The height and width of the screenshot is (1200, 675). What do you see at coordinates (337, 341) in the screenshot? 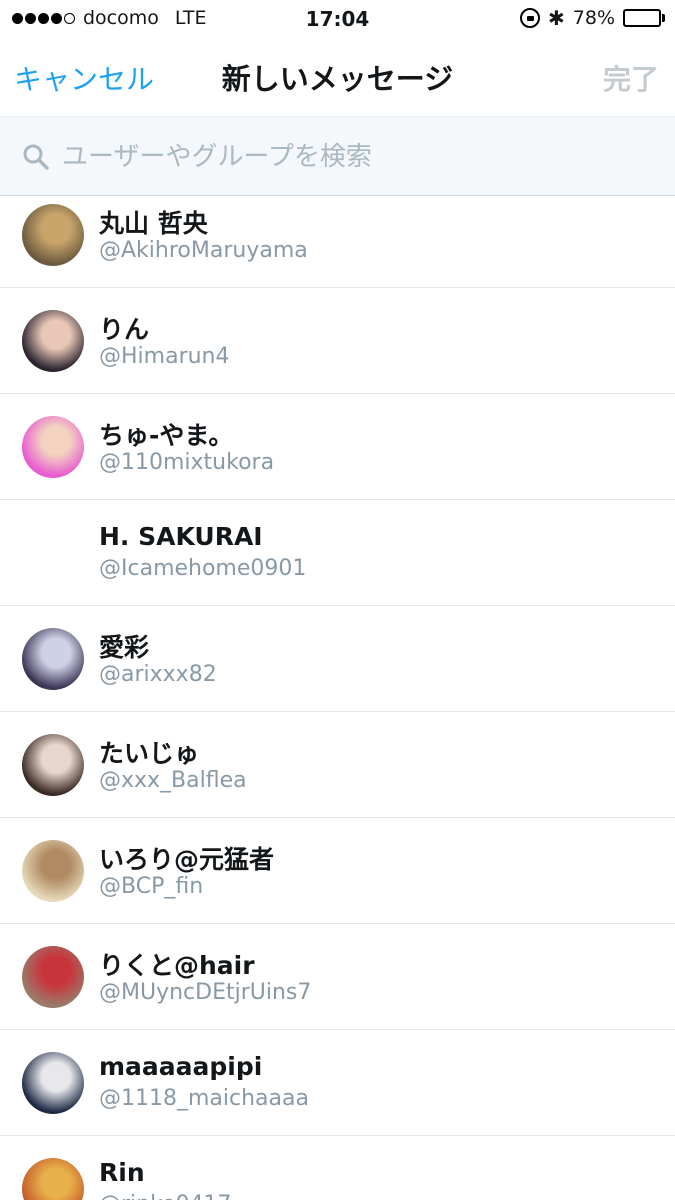
I see `user-row: りん @Himarun4` at bounding box center [337, 341].